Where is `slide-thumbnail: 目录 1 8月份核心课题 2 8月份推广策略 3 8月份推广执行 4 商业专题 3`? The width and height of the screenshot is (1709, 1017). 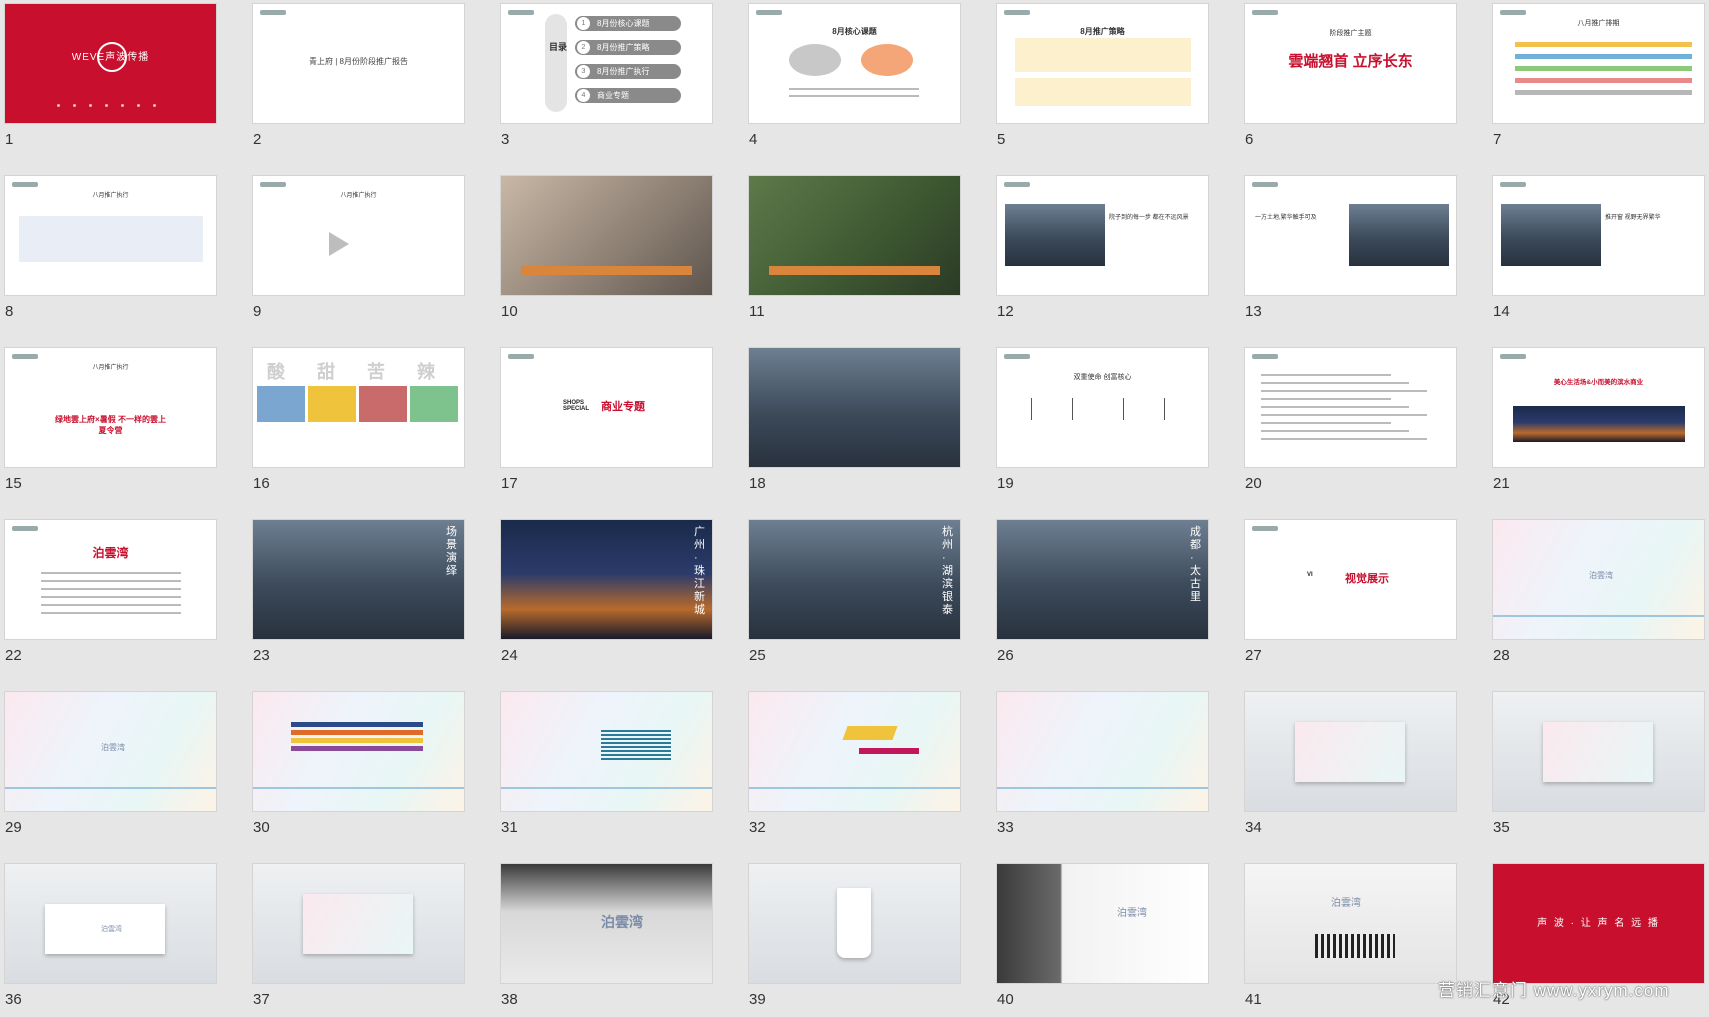
slide-thumbnail: 目录 1 8月份核心课题 2 8月份推广策略 3 8月份推广执行 4 商业专题 3 is located at coordinates (604, 78).